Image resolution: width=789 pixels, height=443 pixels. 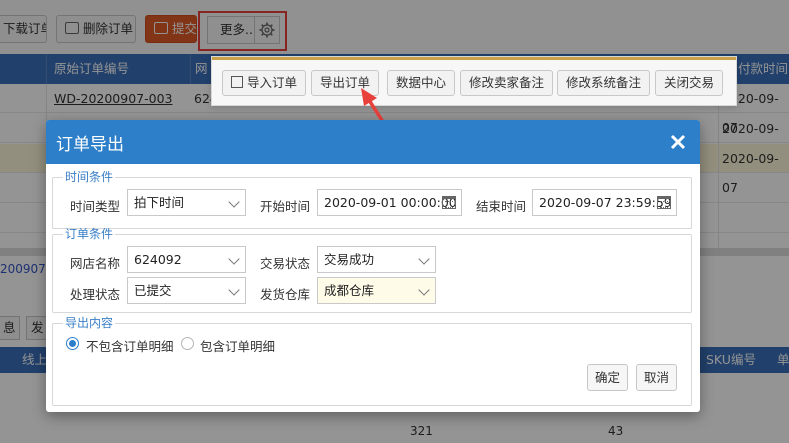 I want to click on menu-item-import-order: 导入订单, so click(x=264, y=83).